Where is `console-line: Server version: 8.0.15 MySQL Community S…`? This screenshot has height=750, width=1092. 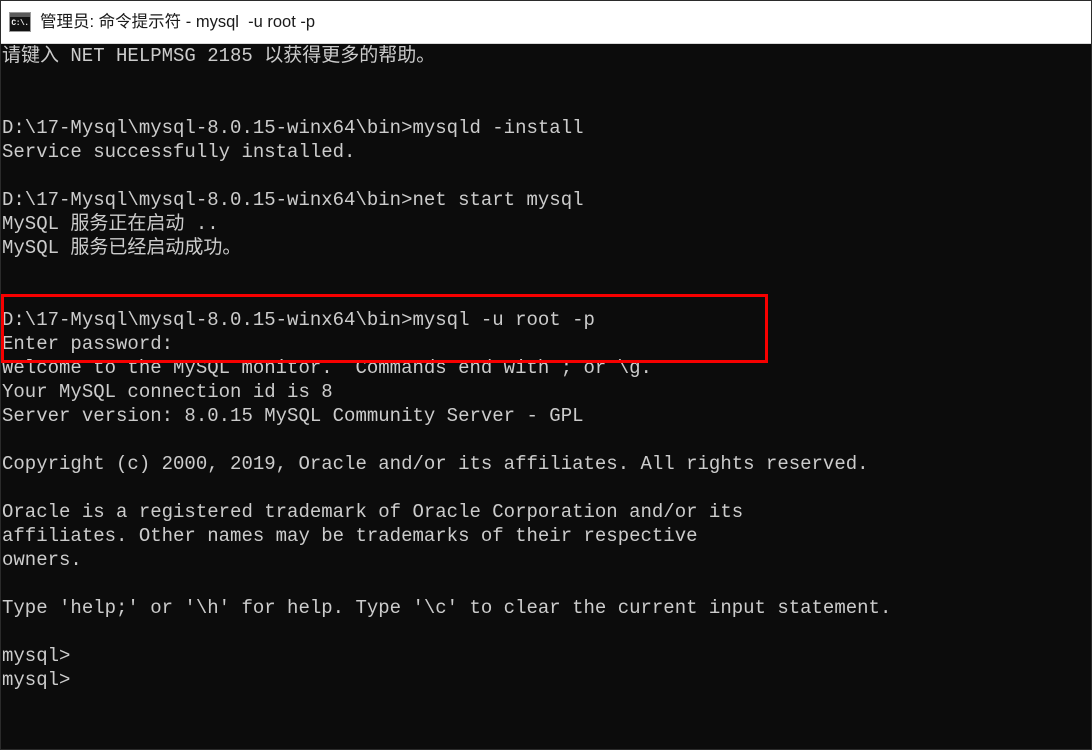 console-line: Server version: 8.0.15 MySQL Community S… is located at coordinates (293, 416).